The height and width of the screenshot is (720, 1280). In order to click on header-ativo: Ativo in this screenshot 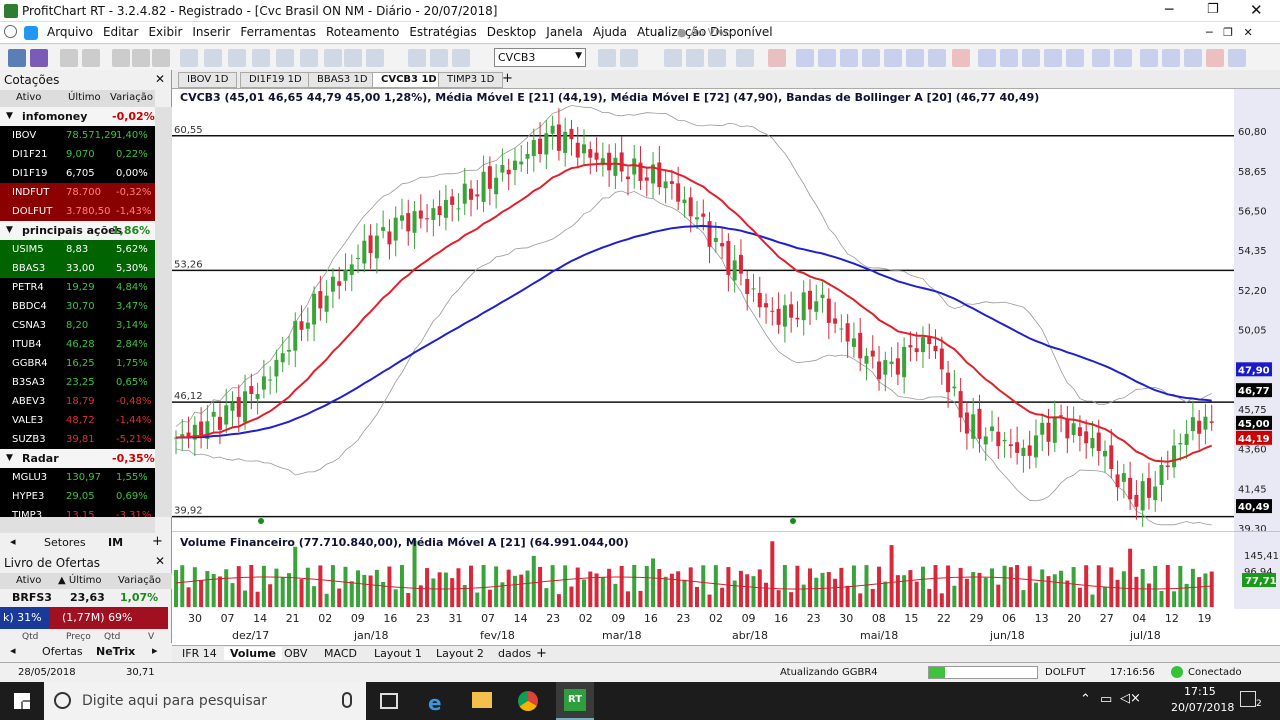, I will do `click(28, 97)`.